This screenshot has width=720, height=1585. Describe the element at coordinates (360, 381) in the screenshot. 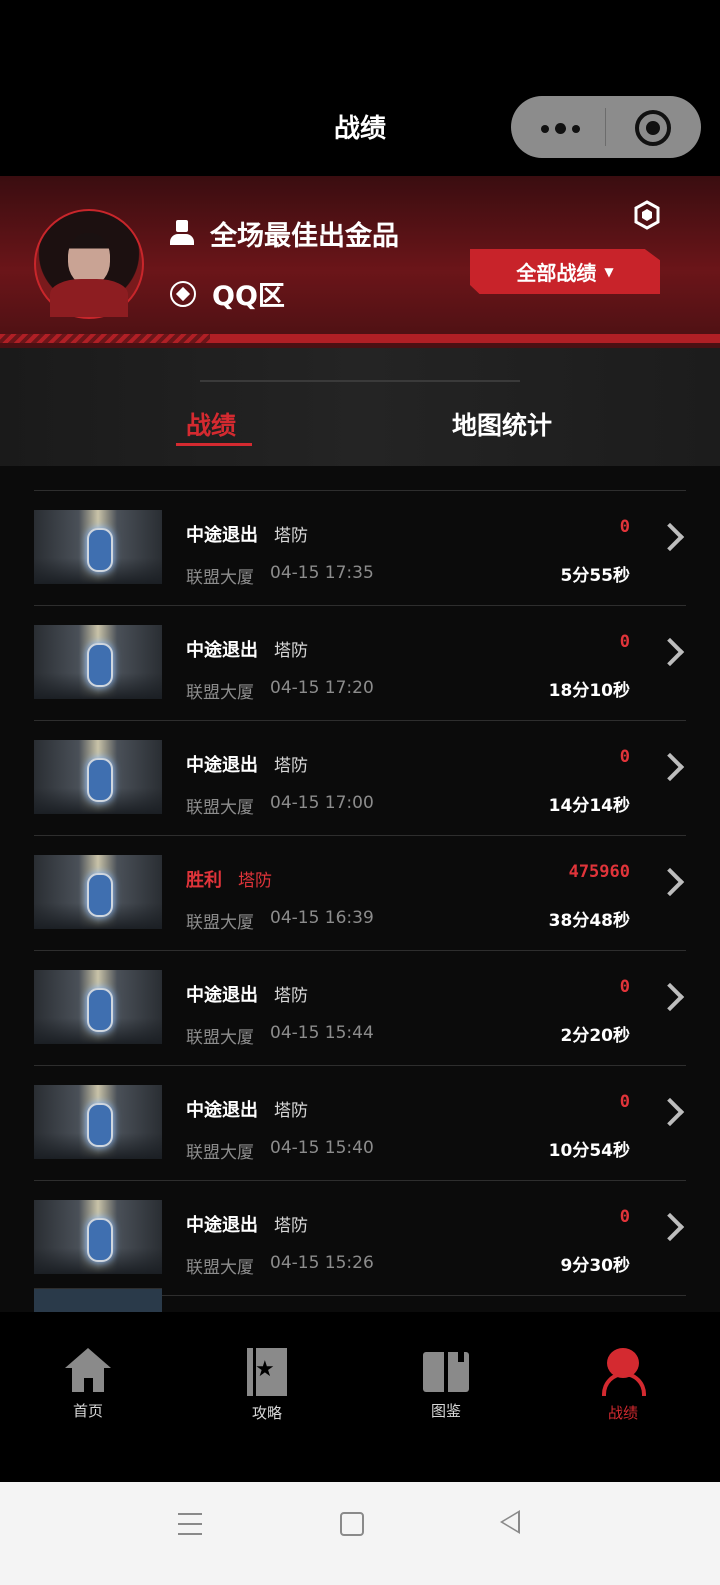

I see `tab-track` at that location.